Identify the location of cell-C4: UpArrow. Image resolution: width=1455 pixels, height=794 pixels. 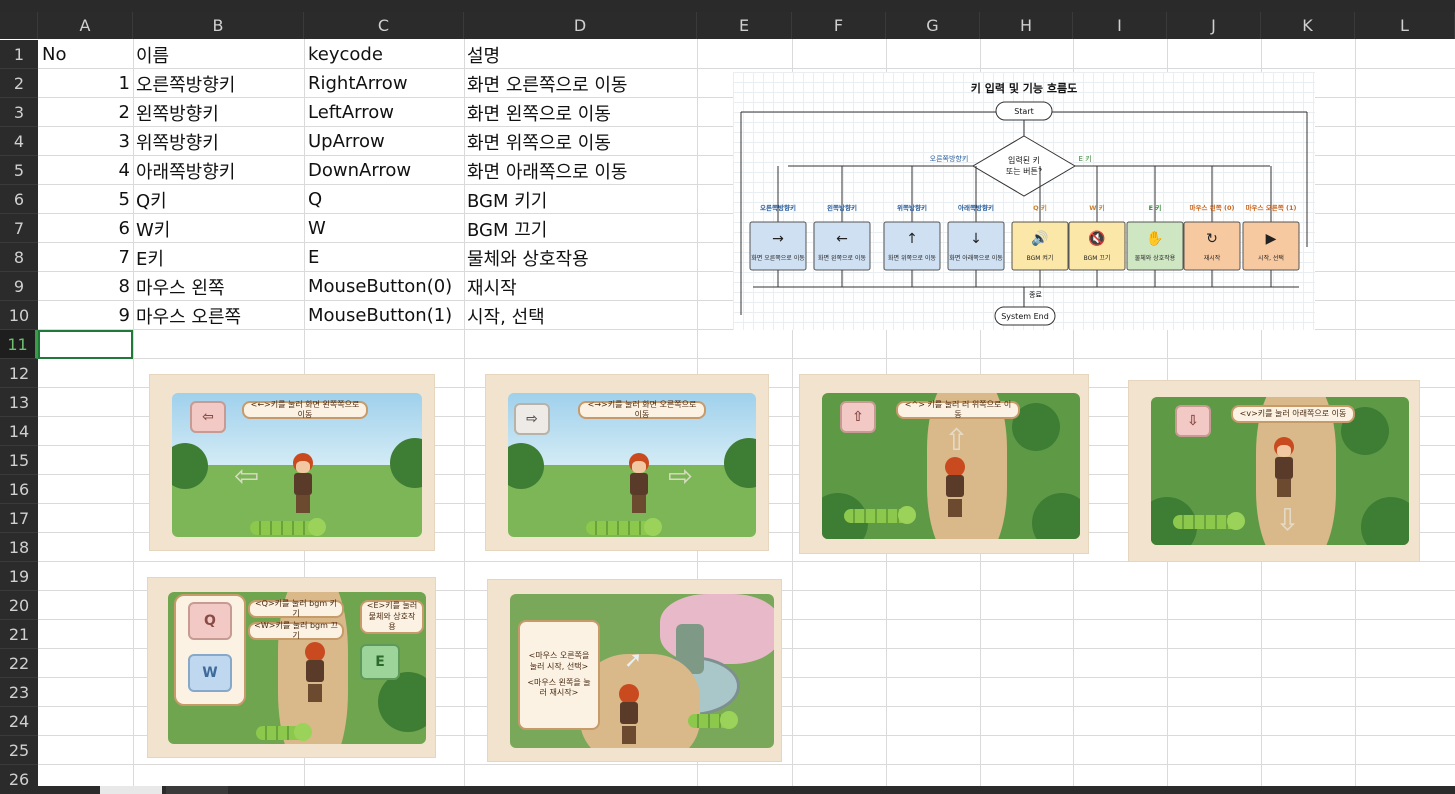
(385, 141).